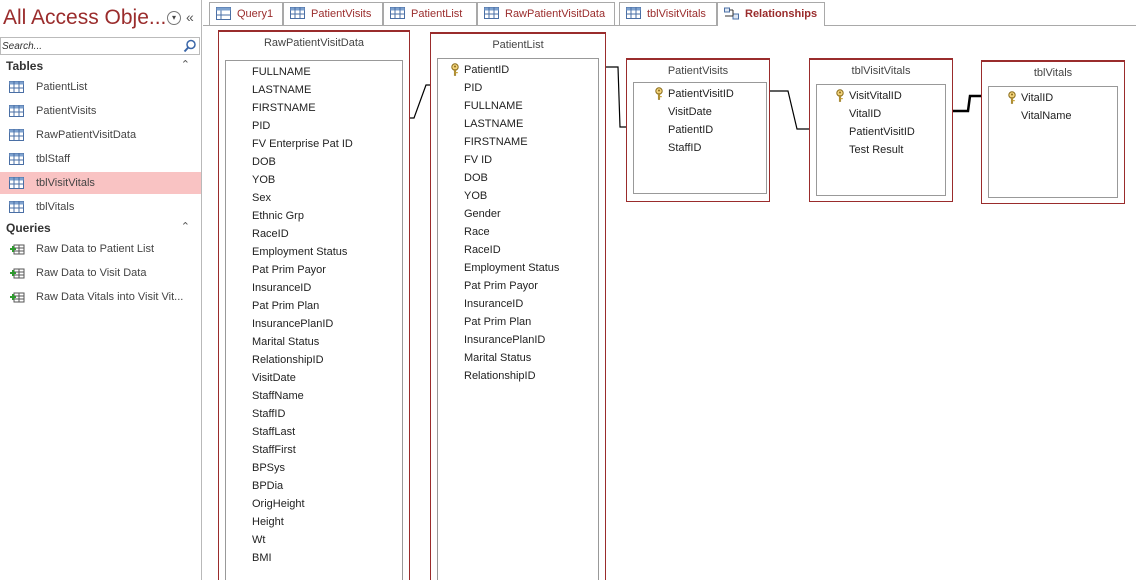 The height and width of the screenshot is (580, 1136). Describe the element at coordinates (430, 13) in the screenshot. I see `tab-patientlist: PatientList` at that location.